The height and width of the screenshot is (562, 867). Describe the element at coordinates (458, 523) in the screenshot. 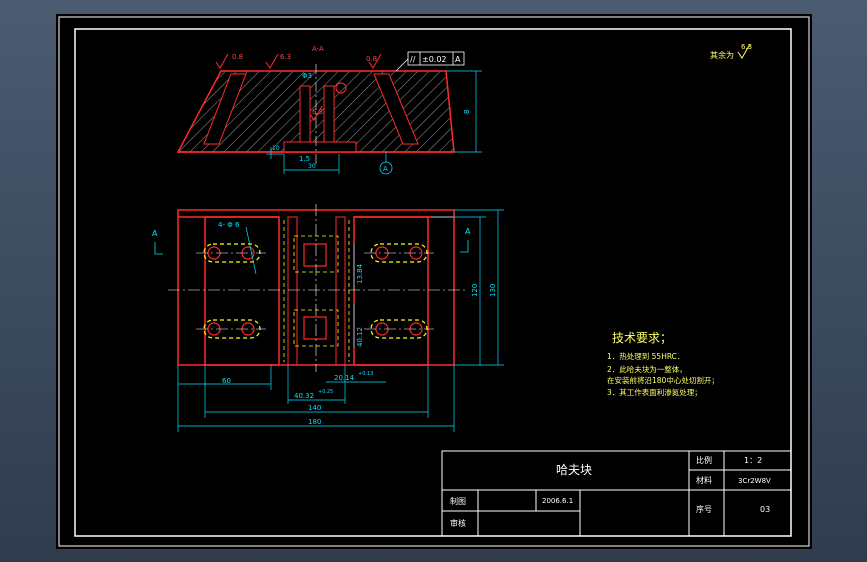

I see `checked-label: 审核` at that location.